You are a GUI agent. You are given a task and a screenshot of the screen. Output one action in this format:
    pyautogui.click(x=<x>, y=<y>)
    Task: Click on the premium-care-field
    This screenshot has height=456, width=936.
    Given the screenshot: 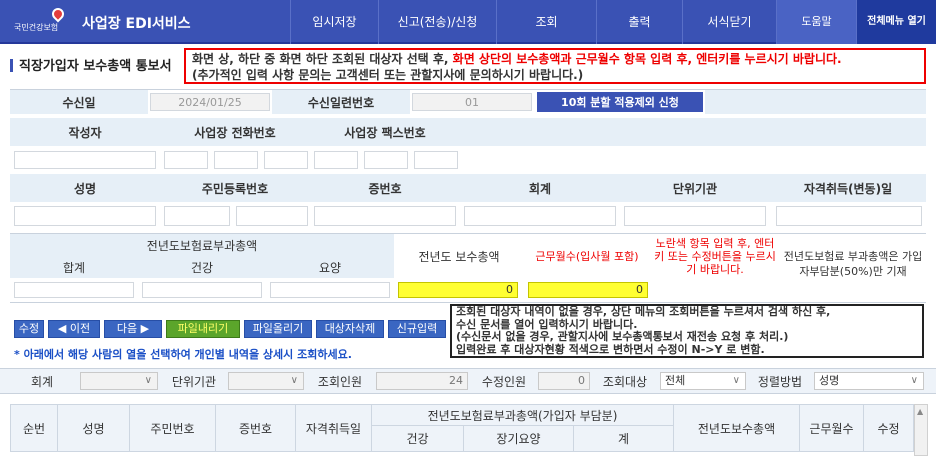 What is the action you would take?
    pyautogui.click(x=330, y=290)
    